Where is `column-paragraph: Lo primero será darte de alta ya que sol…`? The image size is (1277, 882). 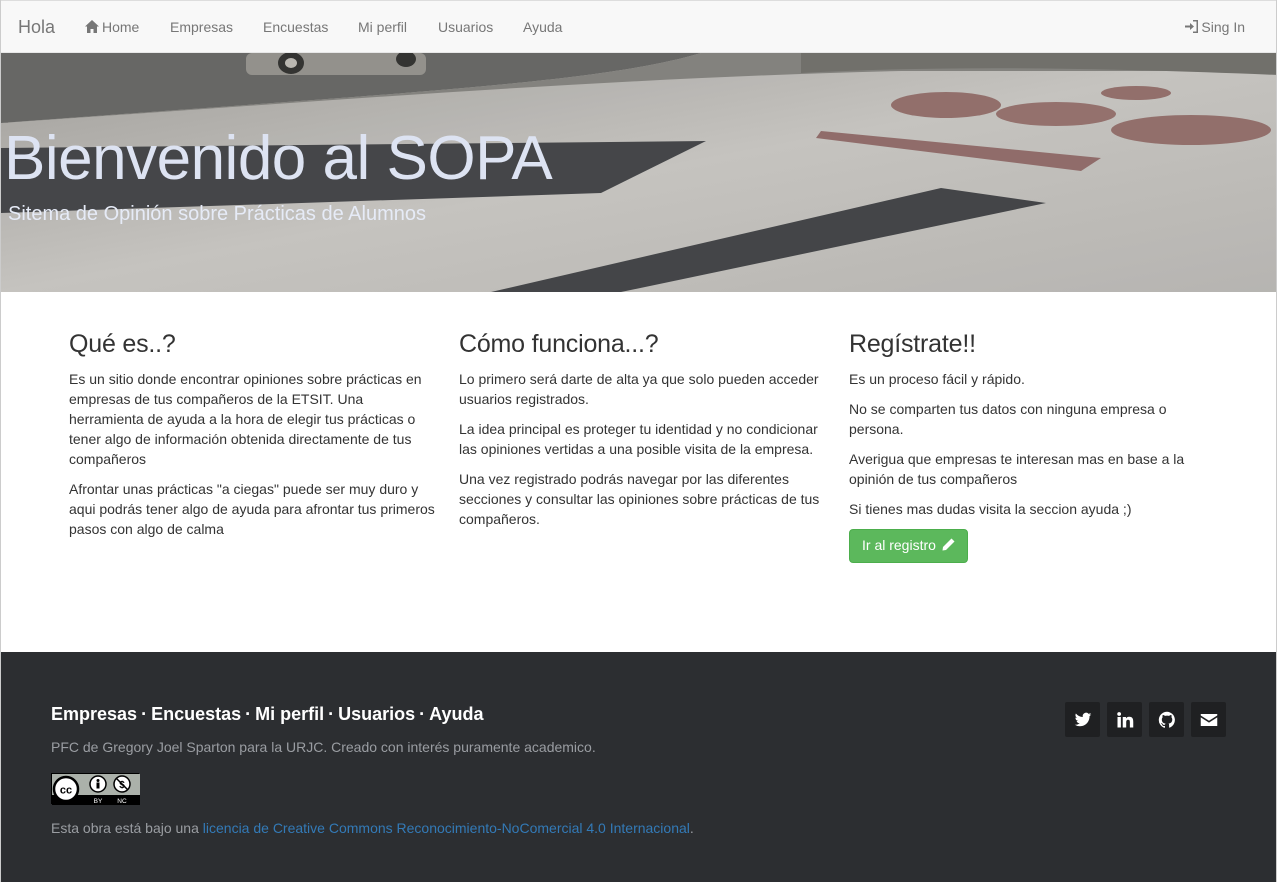 column-paragraph: Lo primero será darte de alta ya que sol… is located at coordinates (639, 389).